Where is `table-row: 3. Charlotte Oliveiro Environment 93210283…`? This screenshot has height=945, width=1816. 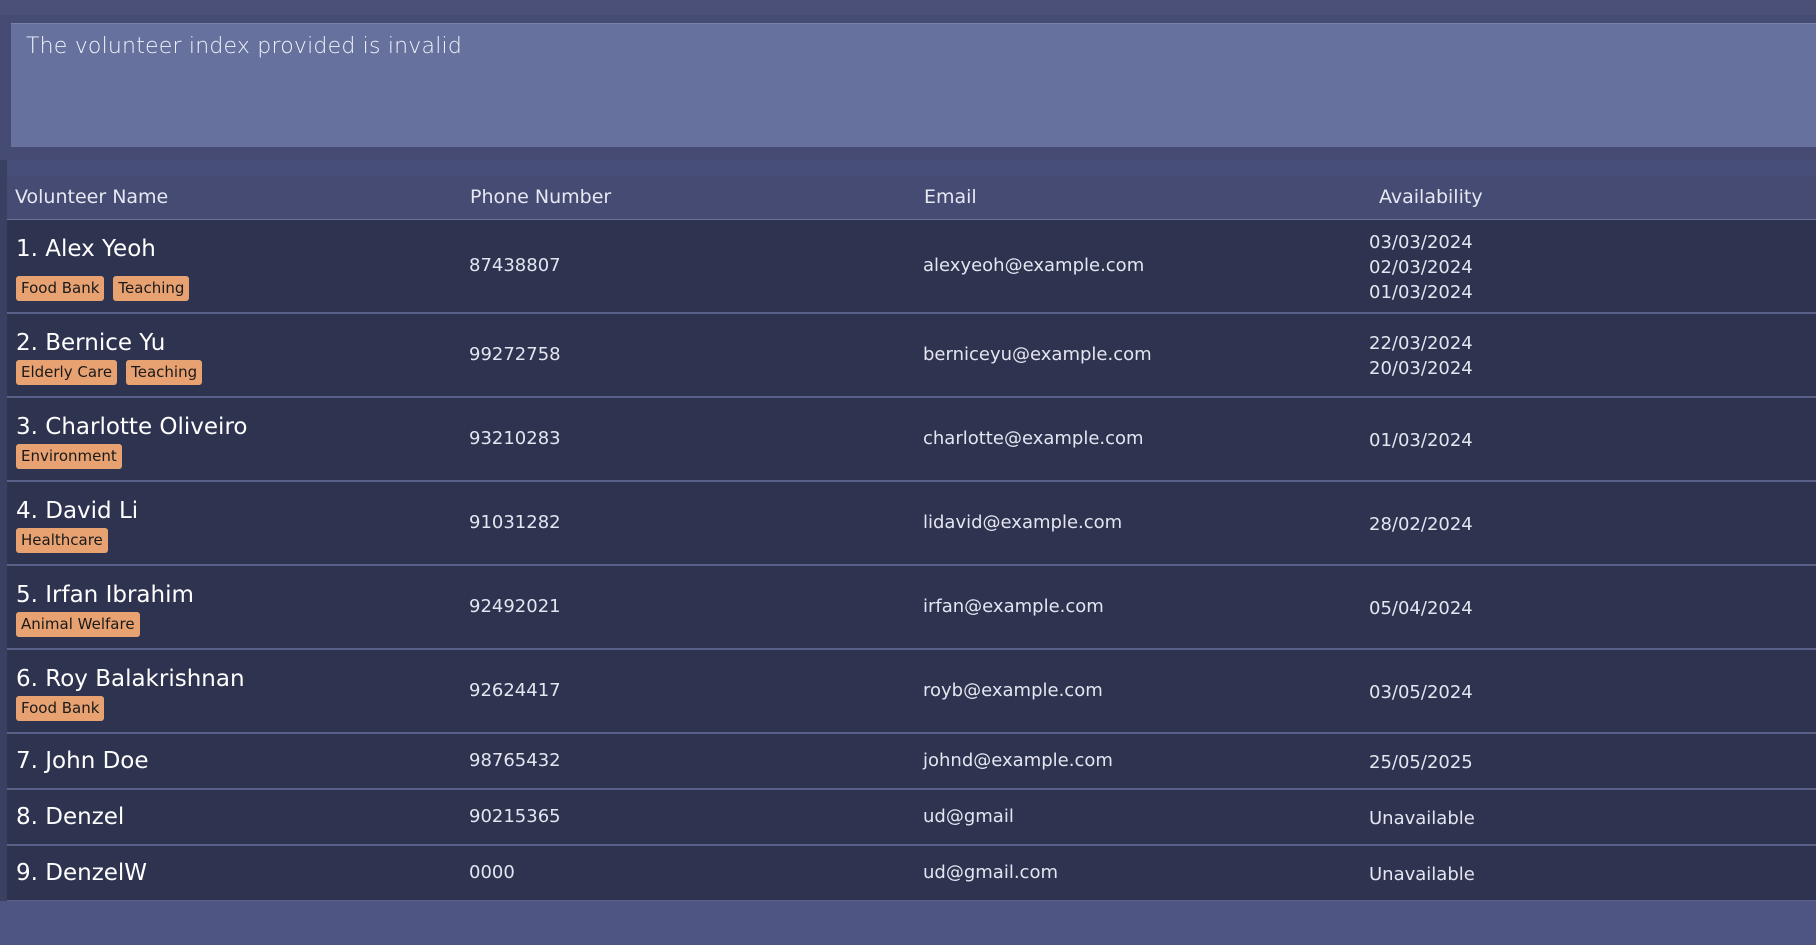
table-row: 3. Charlotte Oliveiro Environment 93210283… is located at coordinates (911, 440).